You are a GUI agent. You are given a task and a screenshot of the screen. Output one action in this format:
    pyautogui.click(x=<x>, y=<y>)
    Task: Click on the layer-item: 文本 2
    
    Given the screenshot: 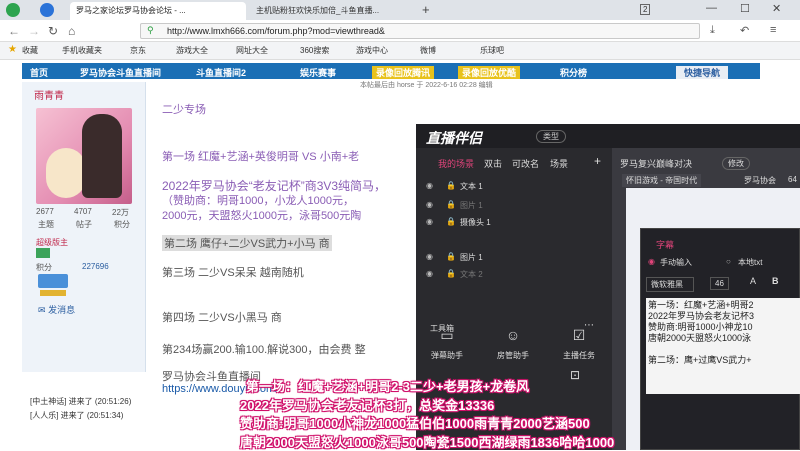 What is the action you would take?
    pyautogui.click(x=471, y=274)
    